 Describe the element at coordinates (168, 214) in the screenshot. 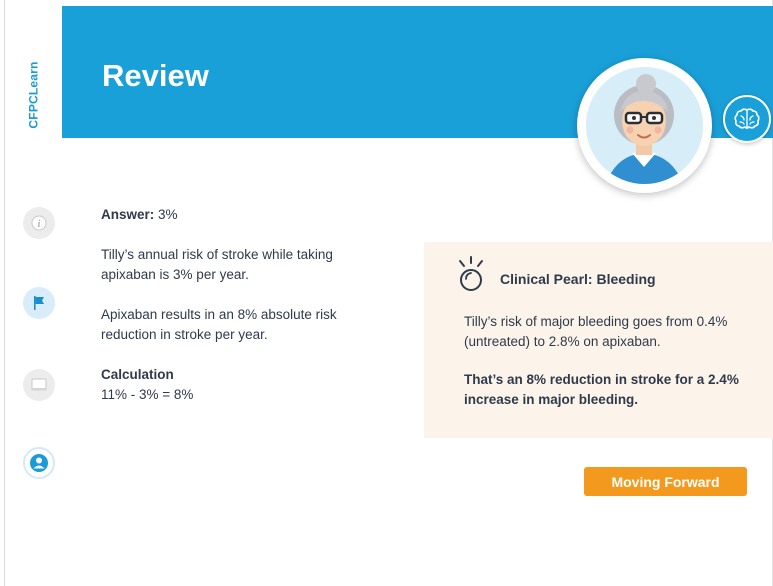

I see `answer-value: 3%` at that location.